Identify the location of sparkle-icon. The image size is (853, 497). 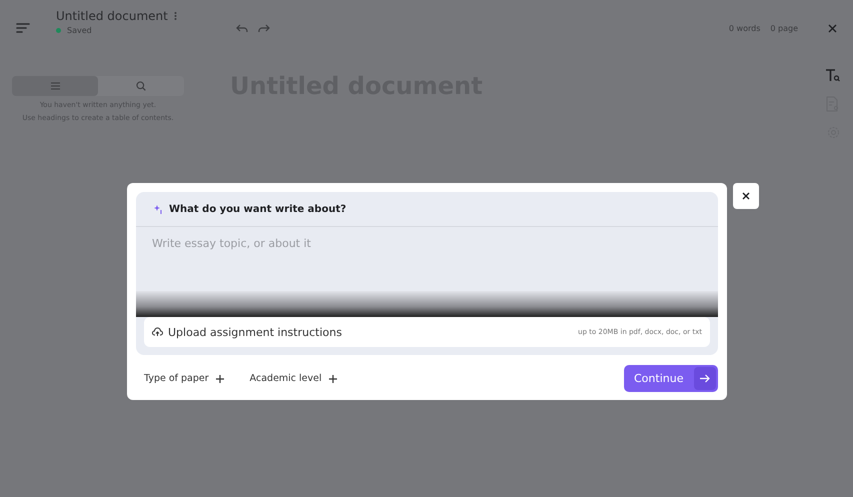
(158, 209).